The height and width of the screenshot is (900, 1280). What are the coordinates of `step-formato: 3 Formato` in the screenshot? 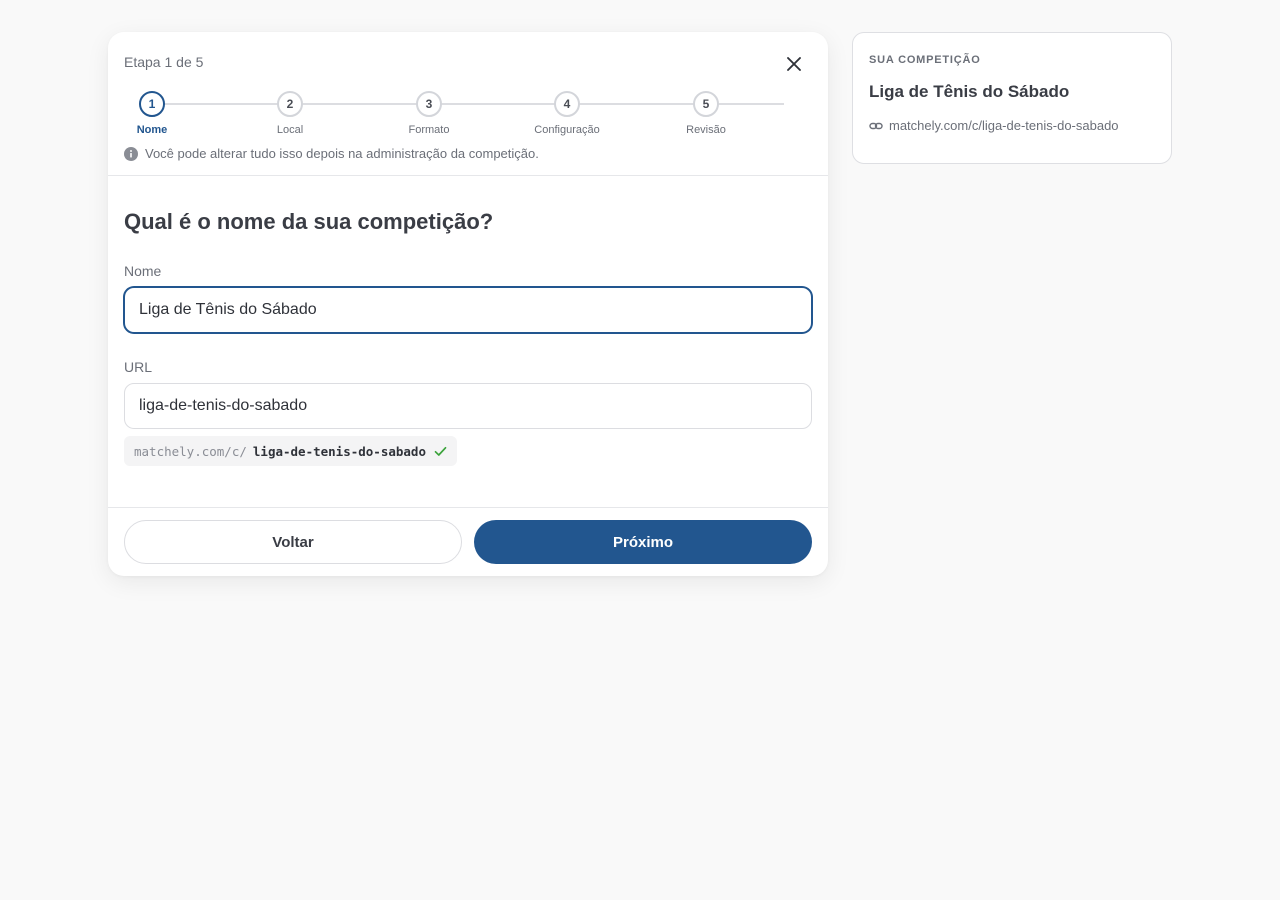 It's located at (429, 113).